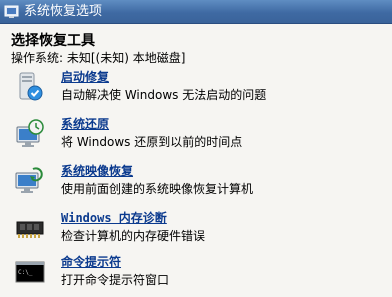  What do you see at coordinates (63, 11) in the screenshot?
I see `window-title: 系统恢复选项` at bounding box center [63, 11].